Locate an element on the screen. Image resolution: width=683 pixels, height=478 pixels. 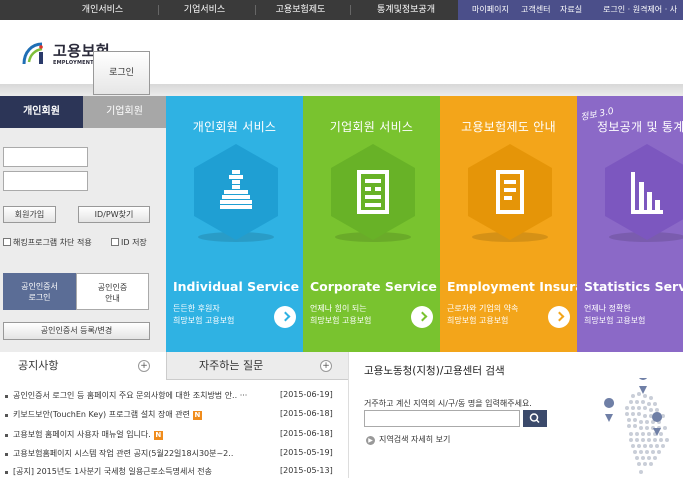
cert-register-button: 공인인증서 등록/변경 is located at coordinates (76, 331).